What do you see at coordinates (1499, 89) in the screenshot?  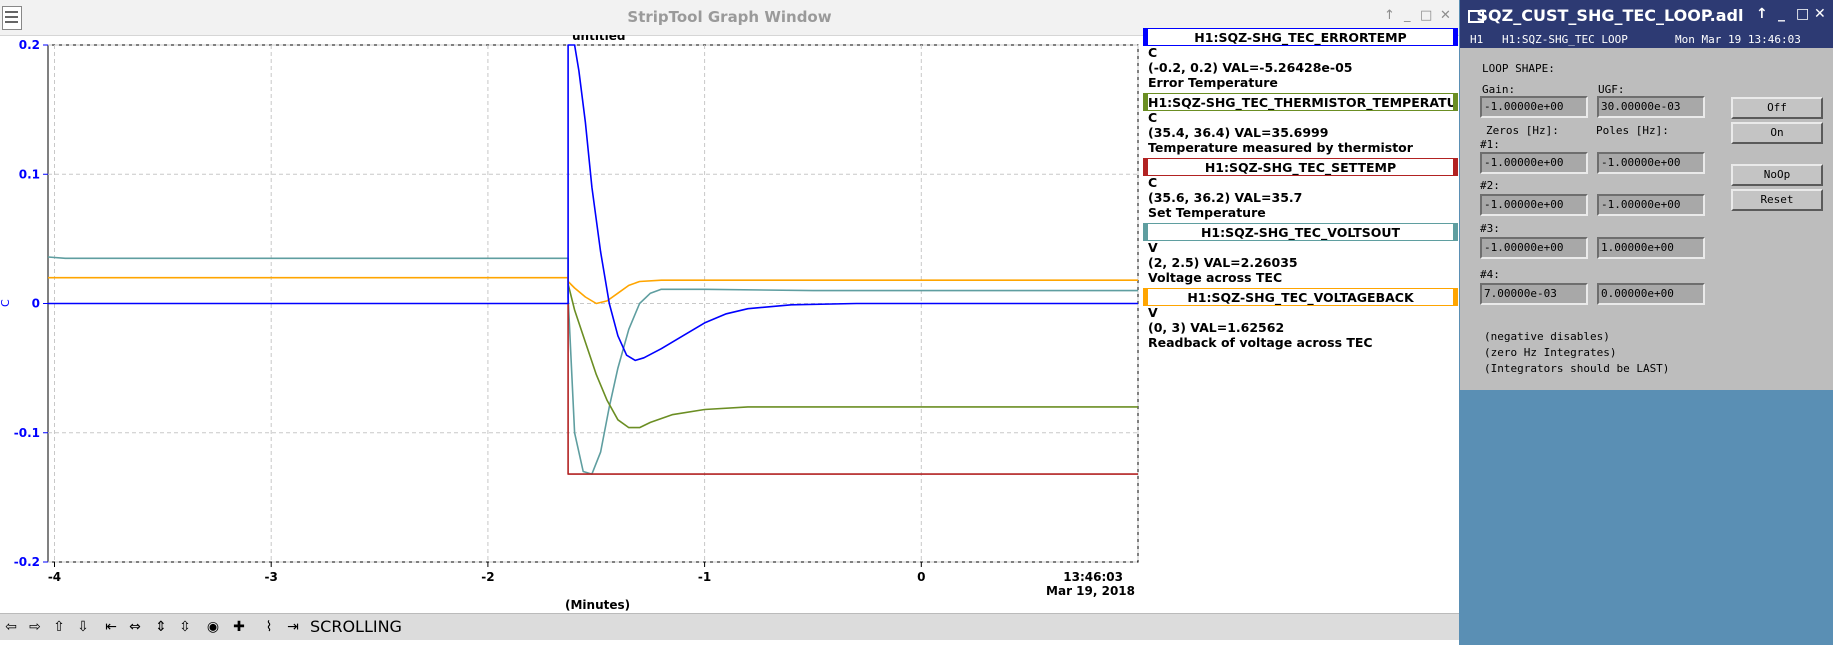 I see `gain-label: Gain:` at bounding box center [1499, 89].